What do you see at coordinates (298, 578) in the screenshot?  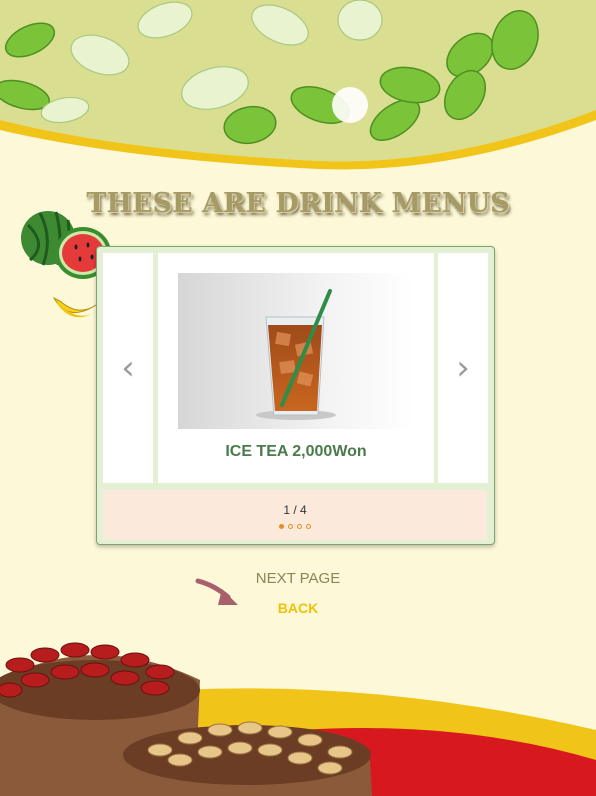 I see `next-page-link: NEXT PAGE` at bounding box center [298, 578].